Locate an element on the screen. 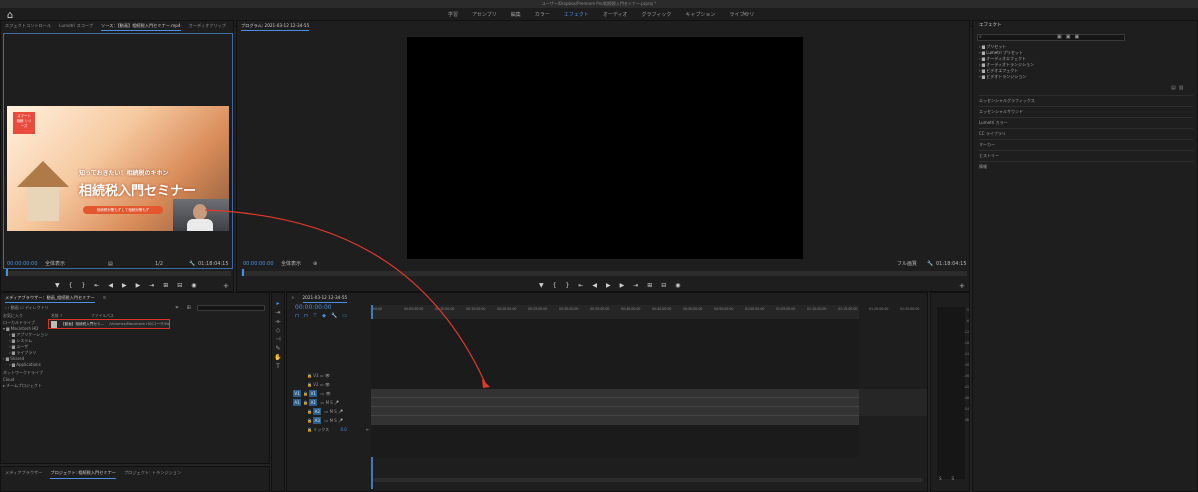 This screenshot has width=1198, height=492. tab-project-transitions: プロジェクト: トランジション is located at coordinates (152, 473).